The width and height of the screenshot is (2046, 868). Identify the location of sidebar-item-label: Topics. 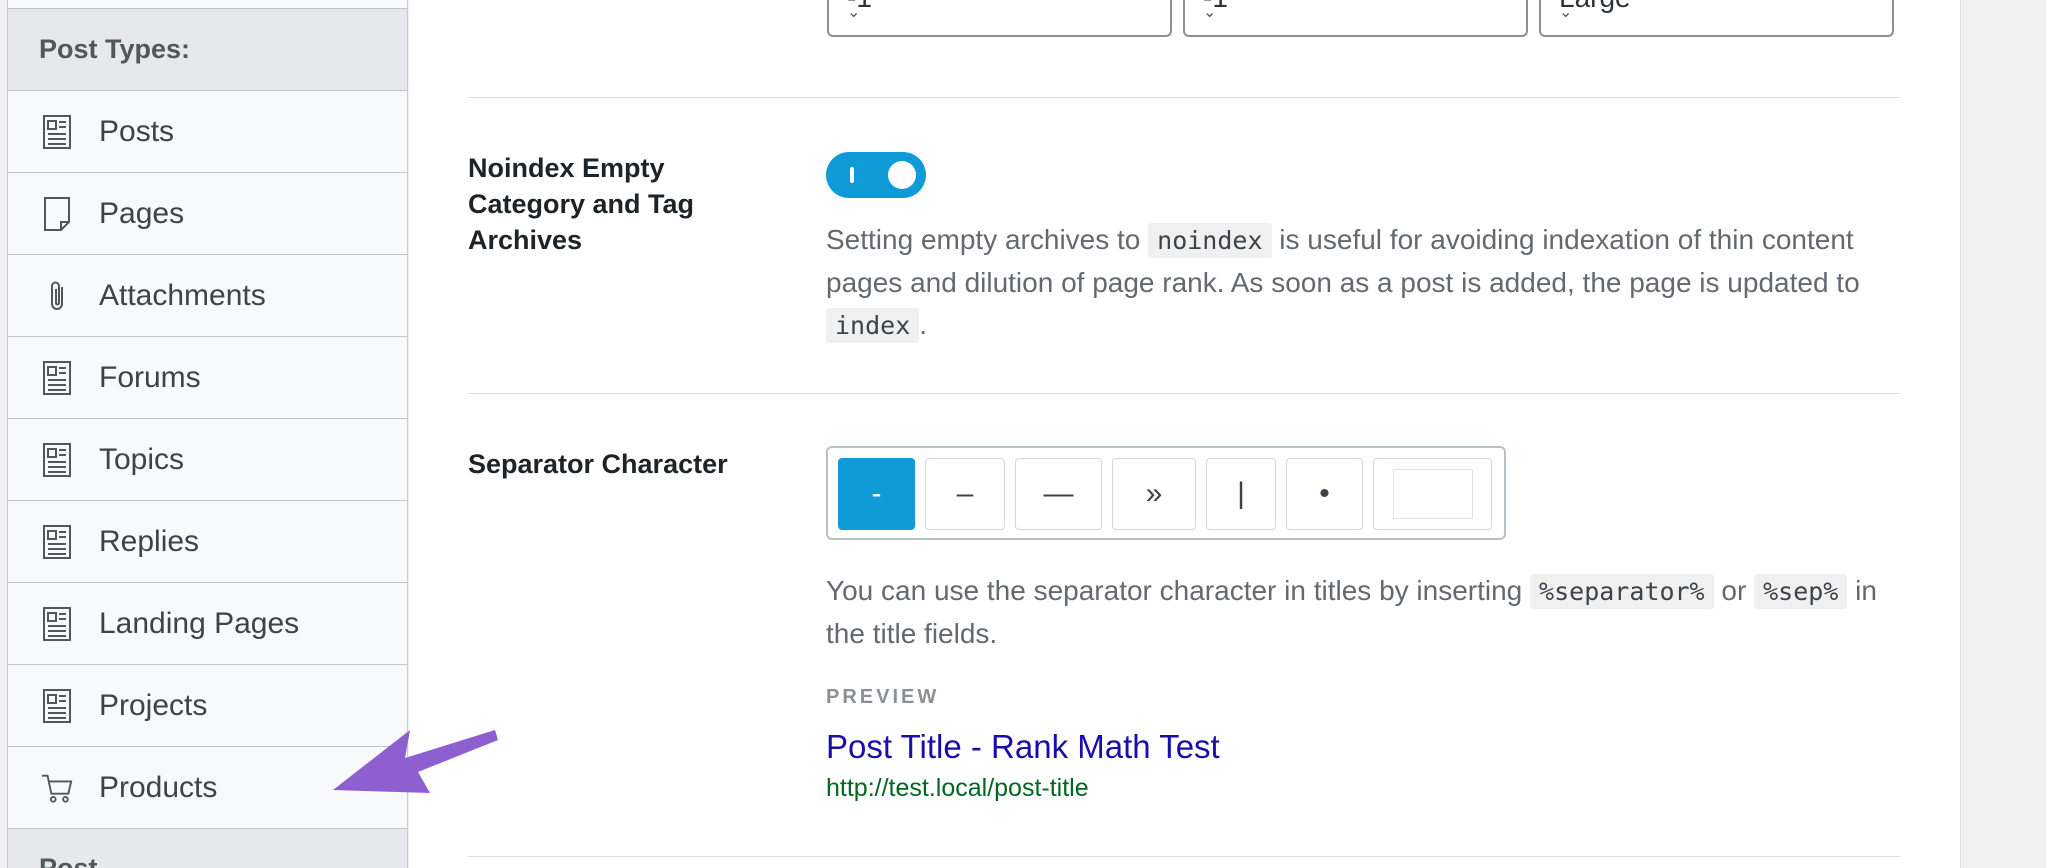
(142, 459).